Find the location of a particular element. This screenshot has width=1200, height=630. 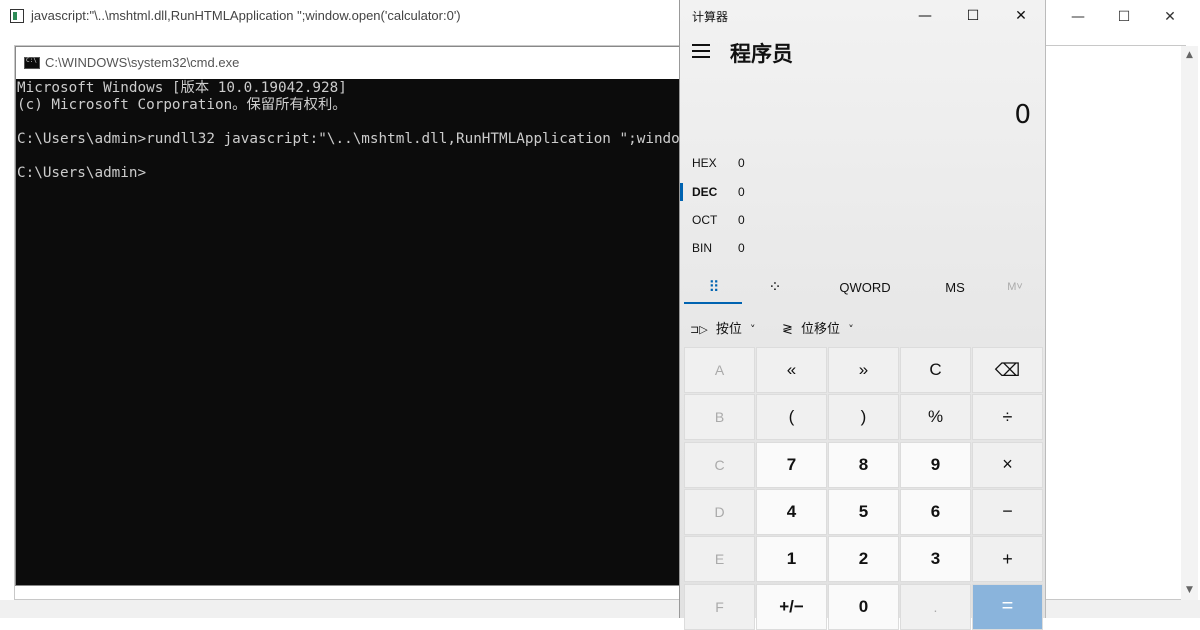

radix-label: HEX is located at coordinates (704, 163).